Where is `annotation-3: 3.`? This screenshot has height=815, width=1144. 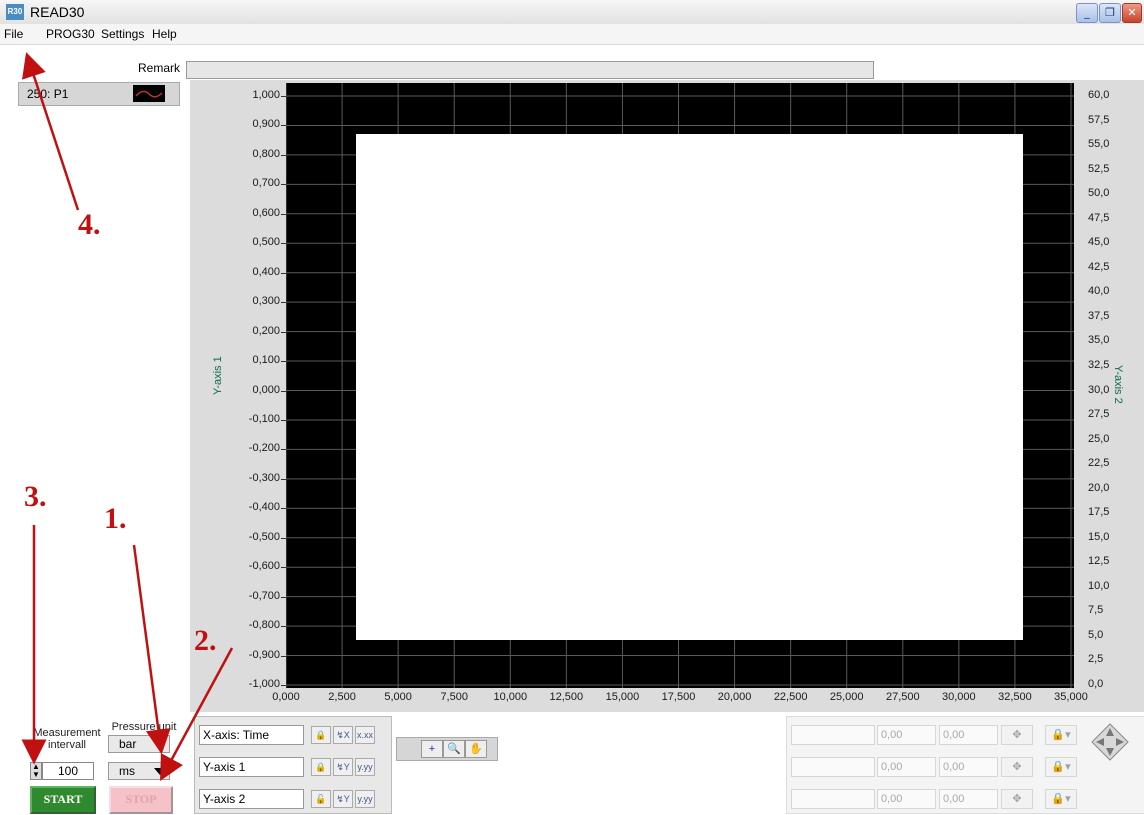 annotation-3: 3. is located at coordinates (35, 496).